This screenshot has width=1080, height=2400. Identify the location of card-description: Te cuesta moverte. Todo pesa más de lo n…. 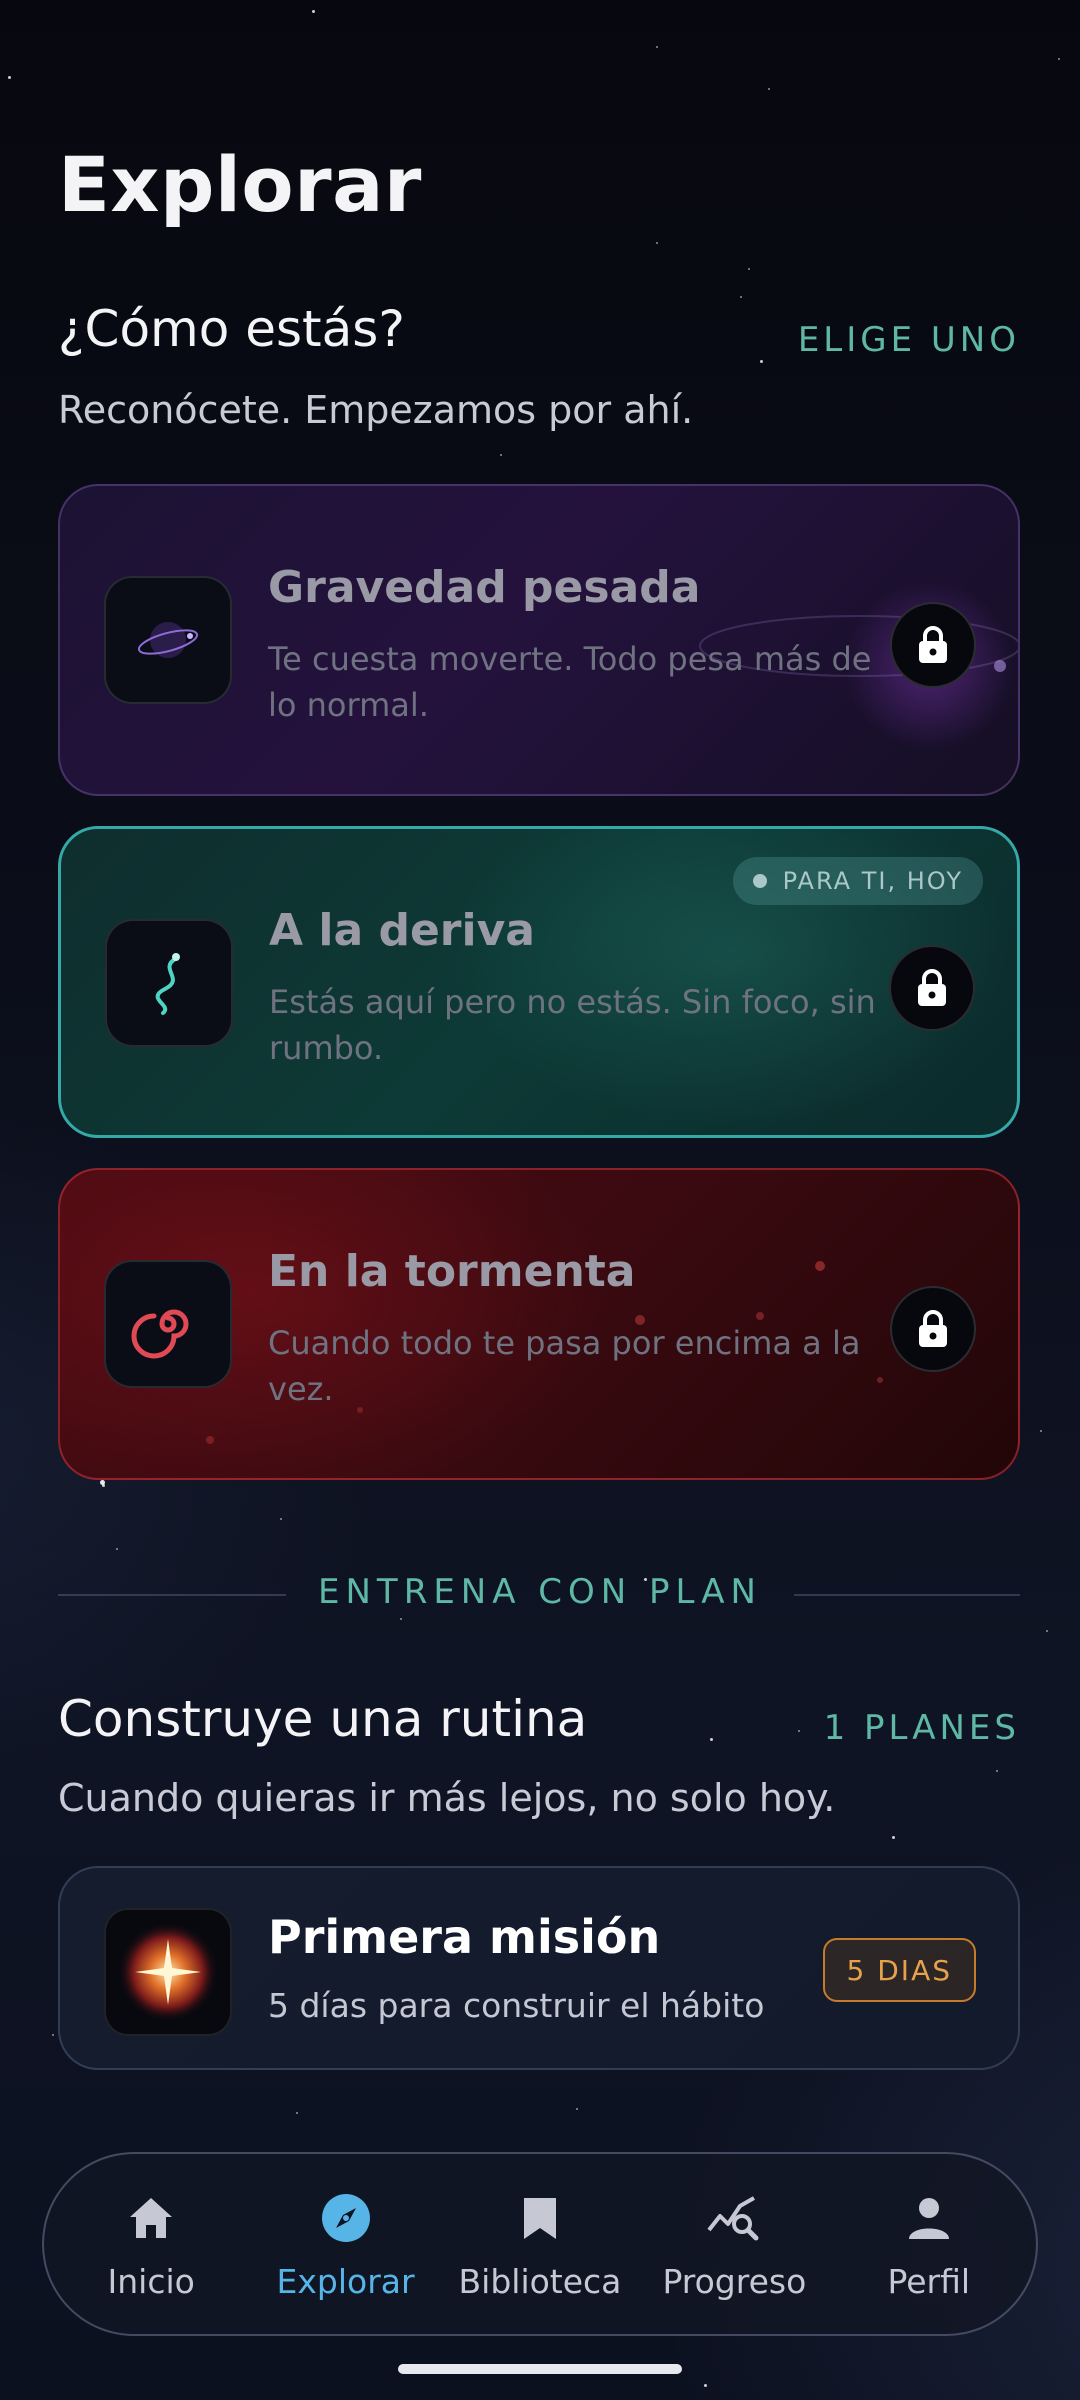
(570, 682).